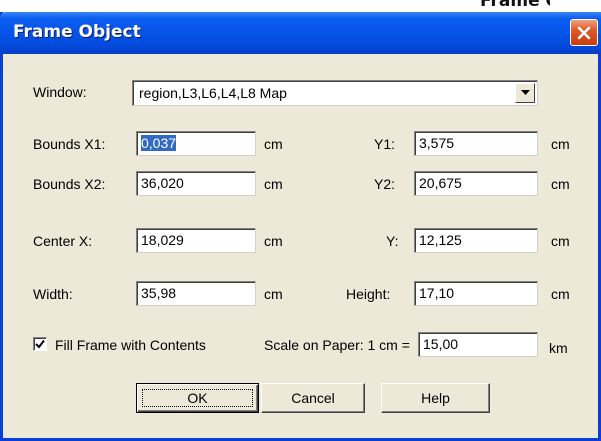  I want to click on bounds-y2-label: Y2:, so click(385, 184).